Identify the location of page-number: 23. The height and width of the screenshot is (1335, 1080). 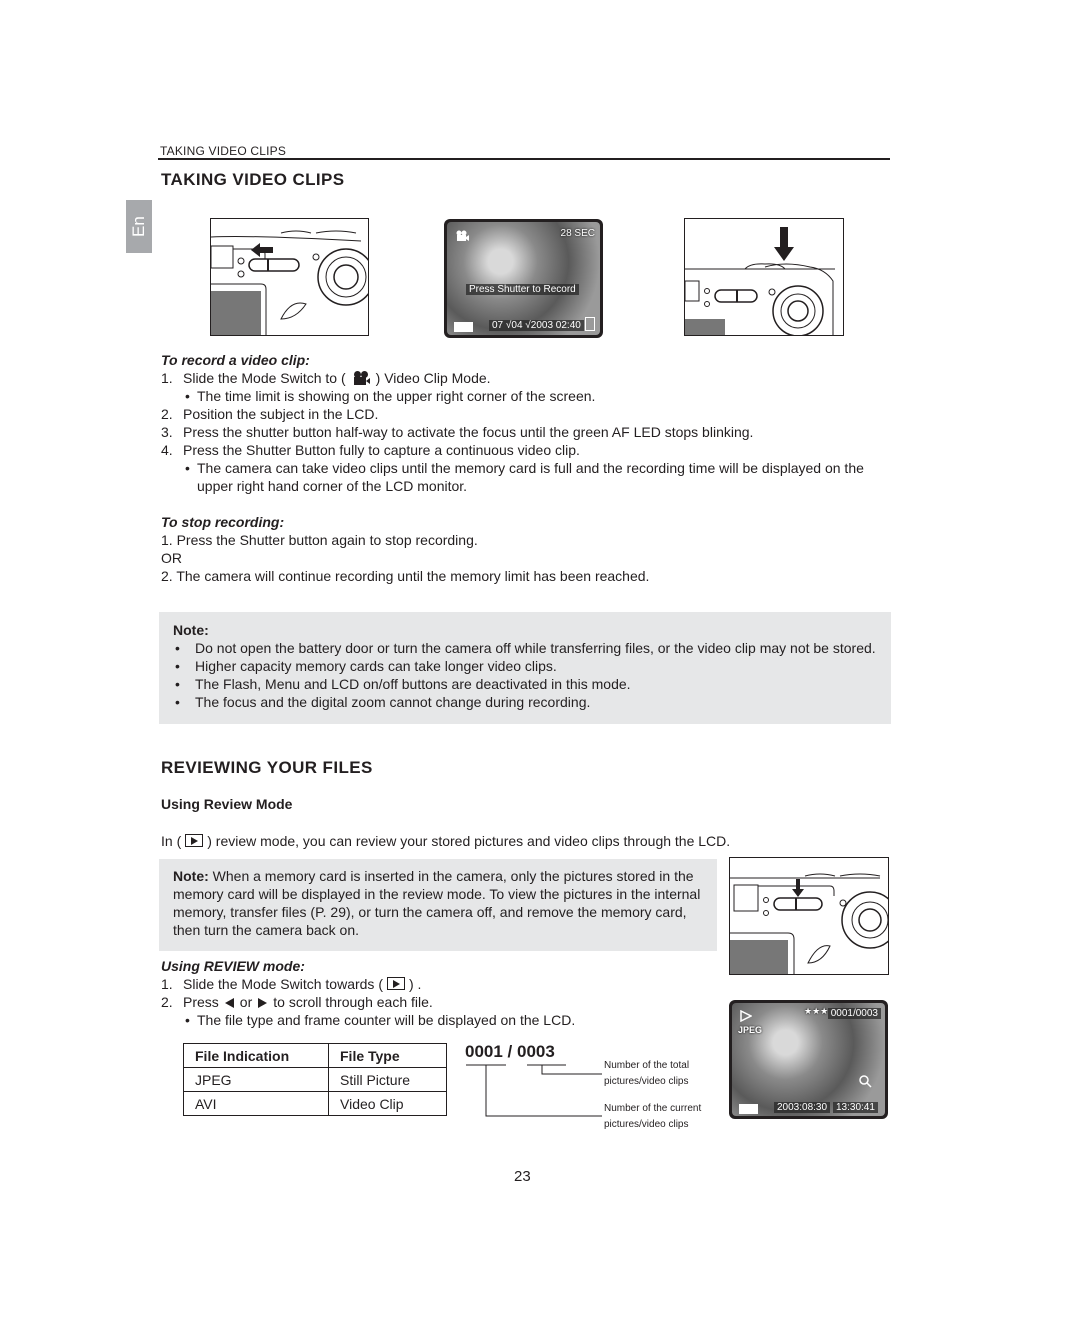
(522, 1176).